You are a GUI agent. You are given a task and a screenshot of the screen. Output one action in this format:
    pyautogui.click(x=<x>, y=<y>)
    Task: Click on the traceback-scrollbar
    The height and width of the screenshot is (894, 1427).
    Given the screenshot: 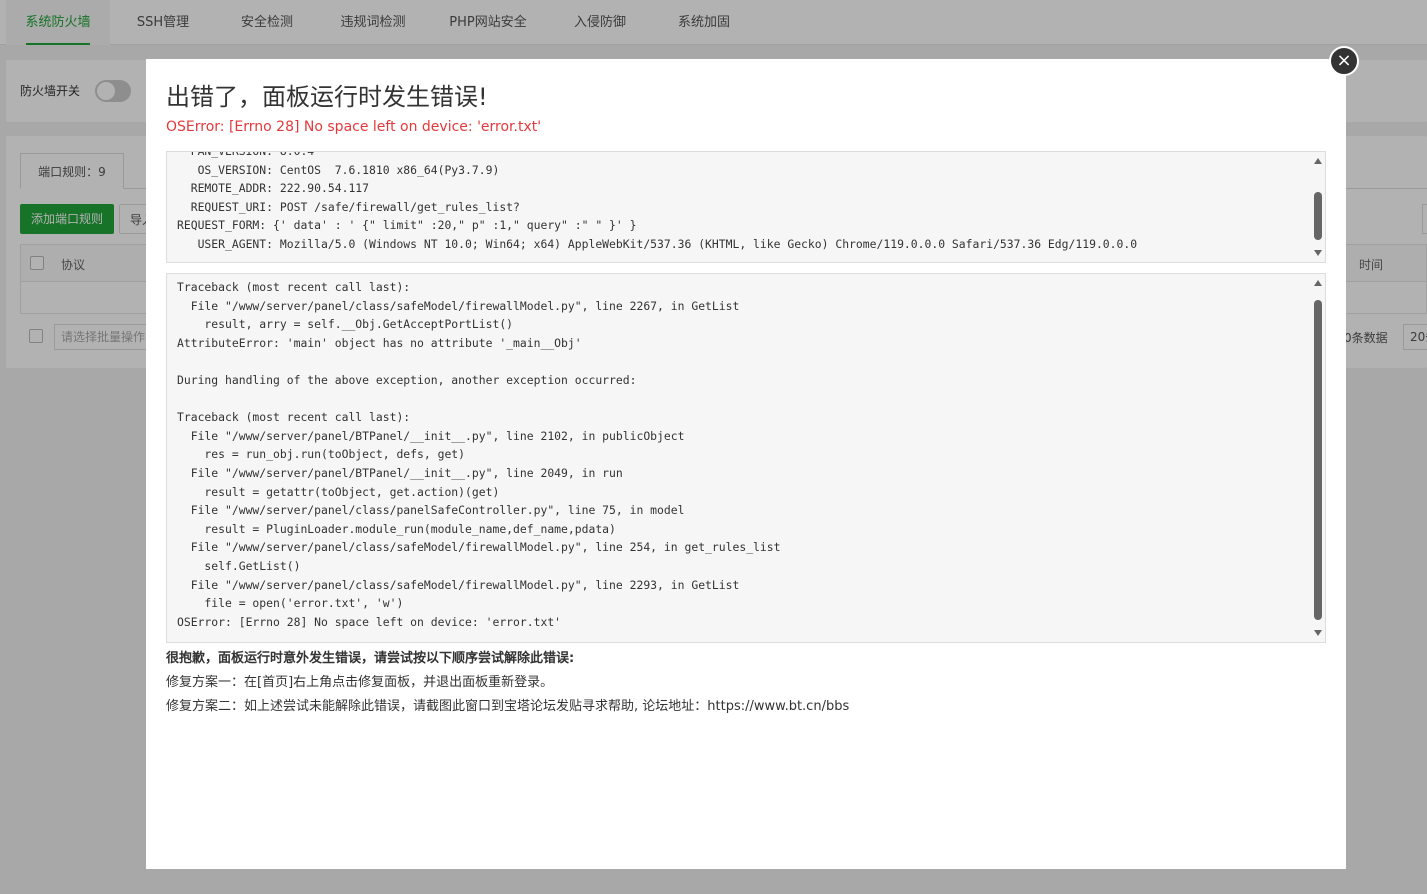 What is the action you would take?
    pyautogui.click(x=1318, y=458)
    